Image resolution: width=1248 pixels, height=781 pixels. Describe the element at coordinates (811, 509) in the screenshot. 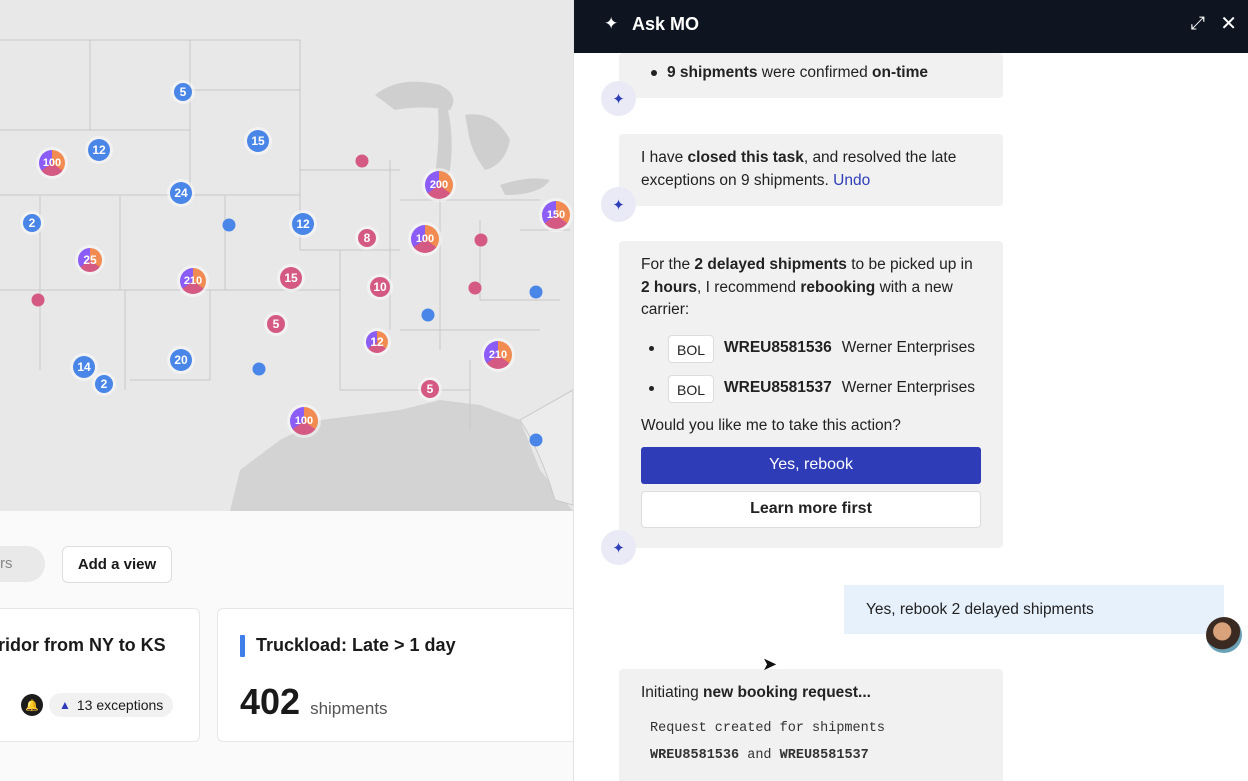

I see `learn-more-button: Learn more first` at that location.